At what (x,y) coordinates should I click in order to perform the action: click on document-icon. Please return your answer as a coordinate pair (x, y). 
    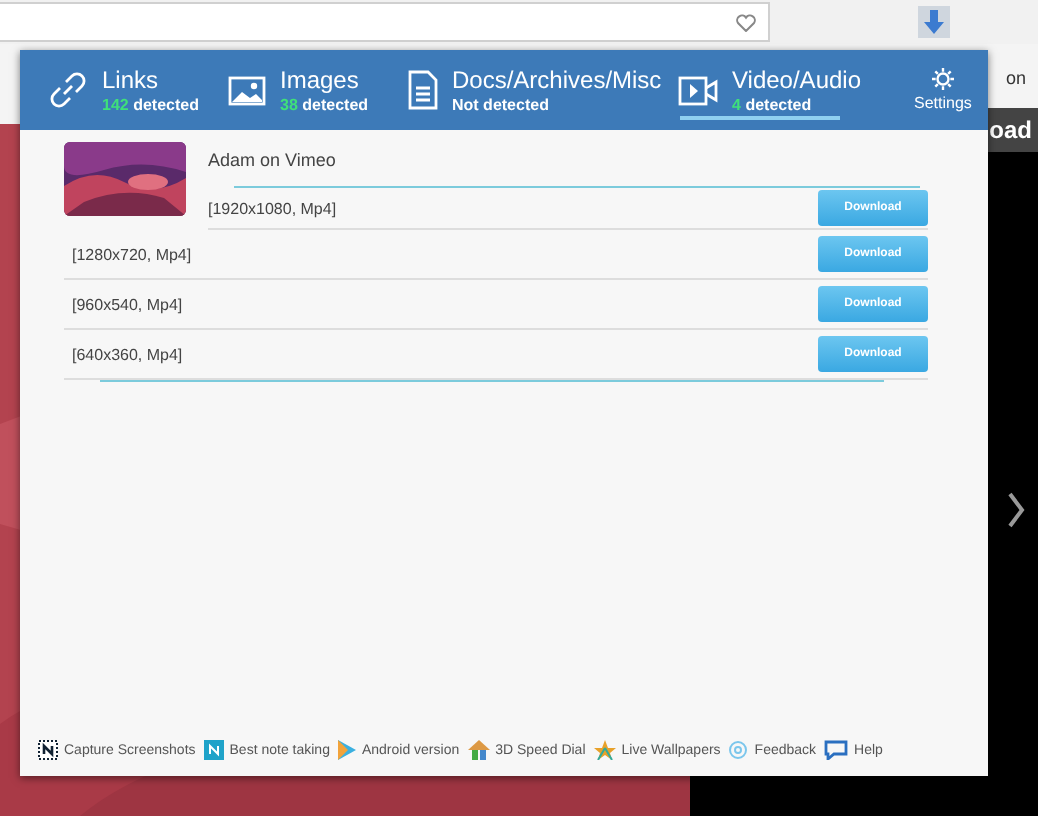
    Looking at the image, I should click on (423, 90).